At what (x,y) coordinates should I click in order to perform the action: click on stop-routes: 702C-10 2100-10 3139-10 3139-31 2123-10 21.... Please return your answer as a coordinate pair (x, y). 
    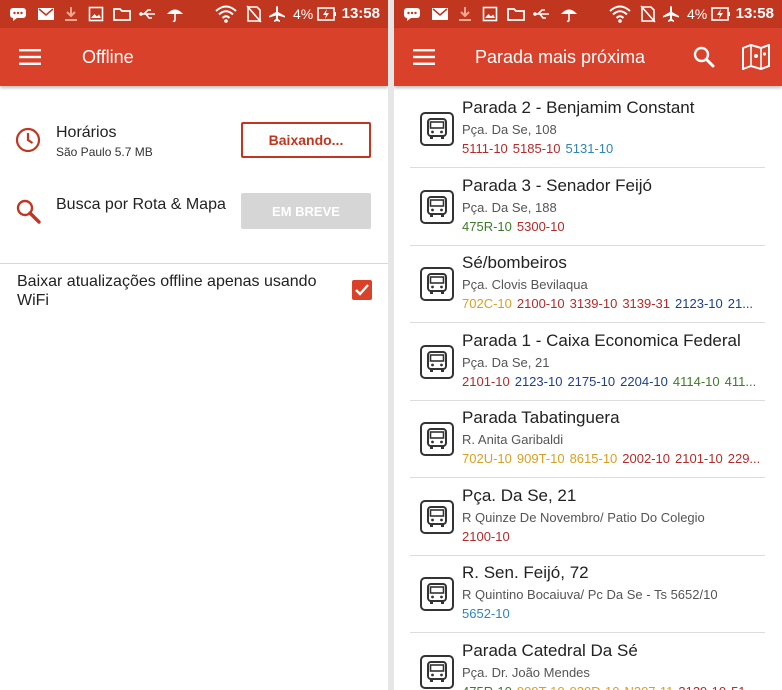
    Looking at the image, I should click on (613, 303).